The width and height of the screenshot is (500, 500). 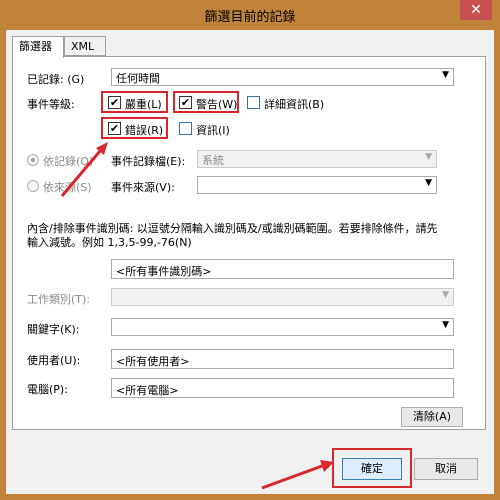 What do you see at coordinates (81, 173) in the screenshot?
I see `arrow-line-upper` at bounding box center [81, 173].